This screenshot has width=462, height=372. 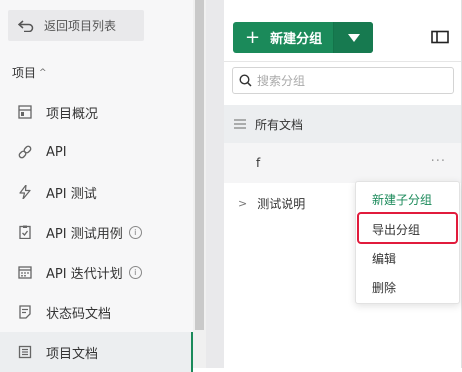 What do you see at coordinates (258, 163) in the screenshot?
I see `group-label: f` at bounding box center [258, 163].